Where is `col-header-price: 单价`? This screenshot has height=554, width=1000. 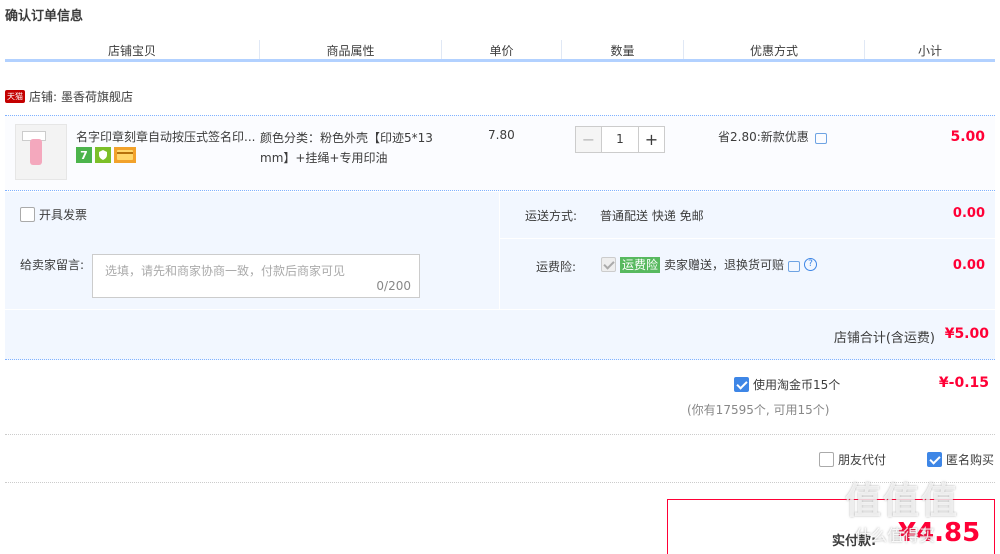
col-header-price: 单价 is located at coordinates (502, 49).